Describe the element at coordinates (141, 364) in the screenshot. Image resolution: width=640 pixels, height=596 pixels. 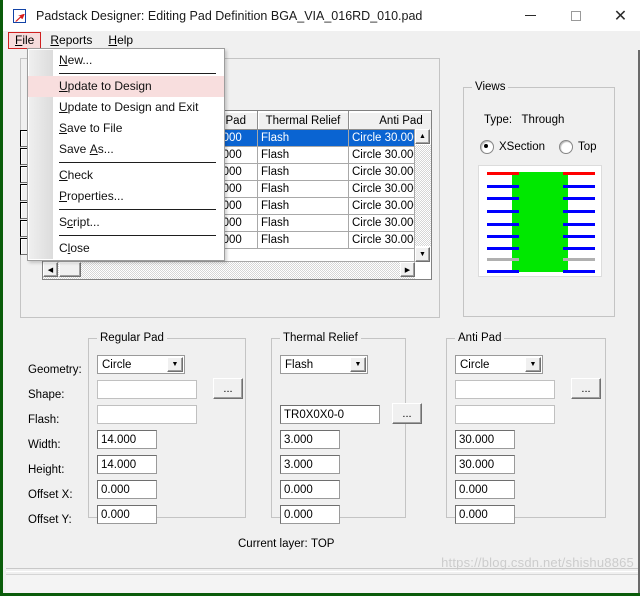
I see `regular-pad-geometry-select: Circle ▼` at that location.